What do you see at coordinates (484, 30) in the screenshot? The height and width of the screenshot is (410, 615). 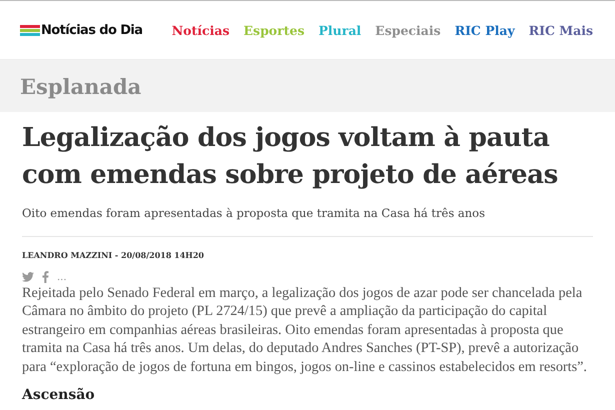 I see `nav-link: RIC Play` at bounding box center [484, 30].